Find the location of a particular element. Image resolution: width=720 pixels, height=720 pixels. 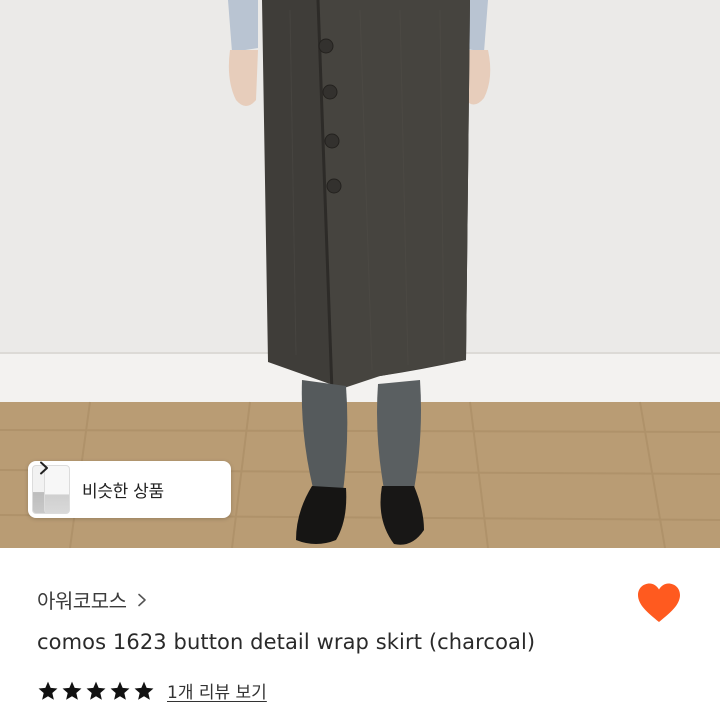

reviews-link: 1개 리뷰 보기 is located at coordinates (217, 690).